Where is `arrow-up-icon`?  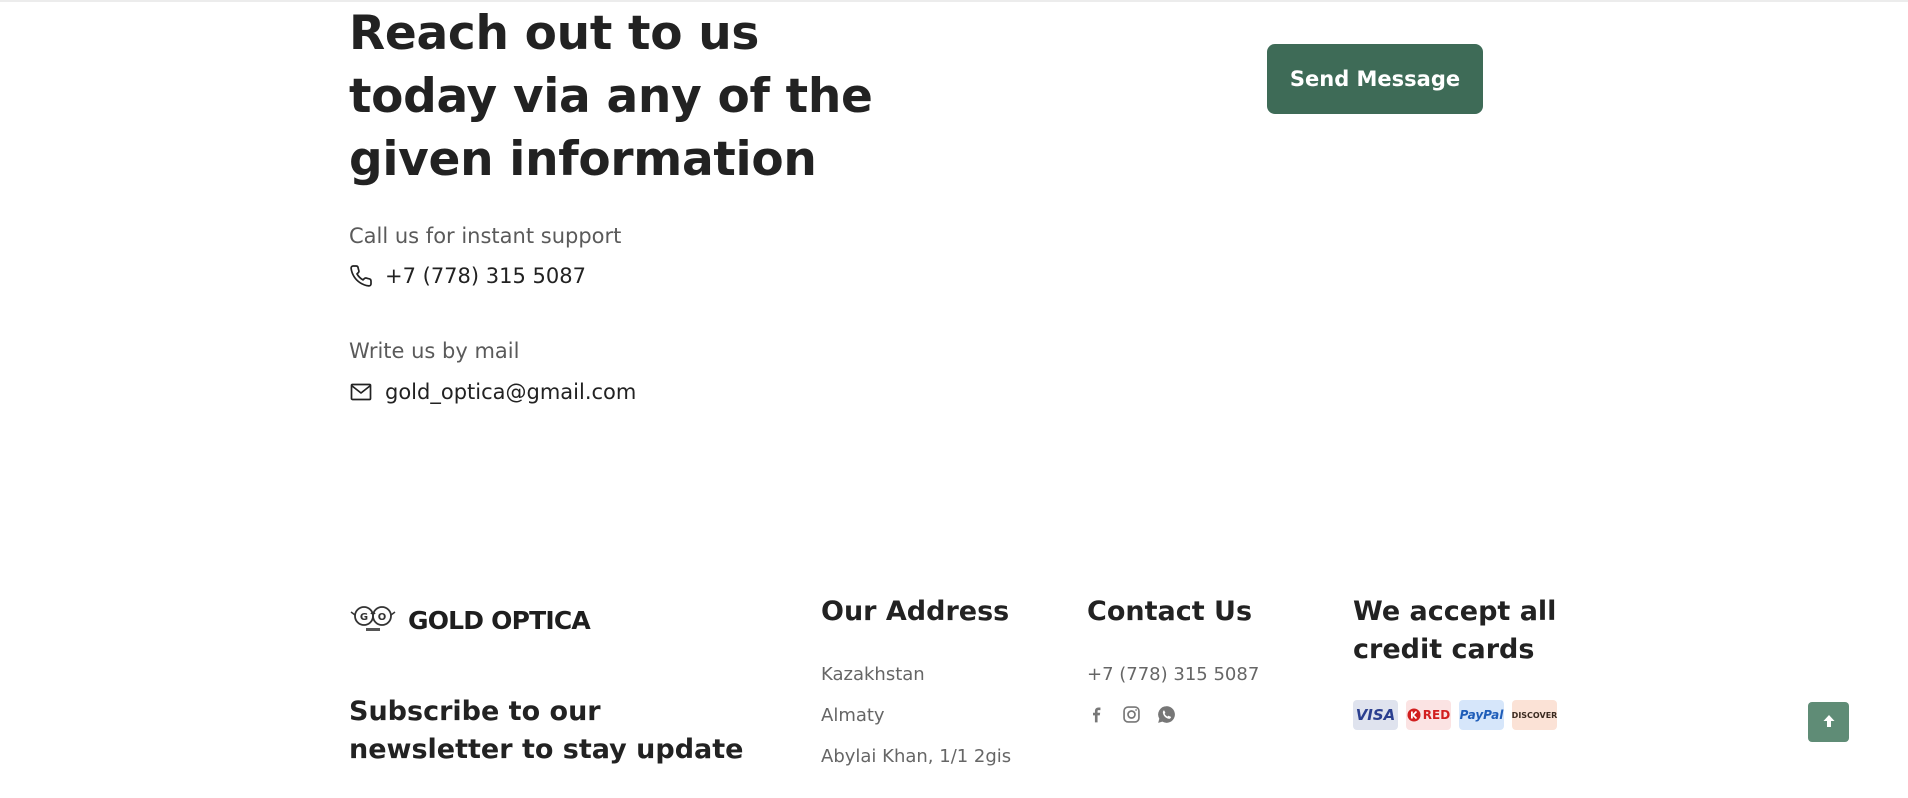 arrow-up-icon is located at coordinates (1829, 722).